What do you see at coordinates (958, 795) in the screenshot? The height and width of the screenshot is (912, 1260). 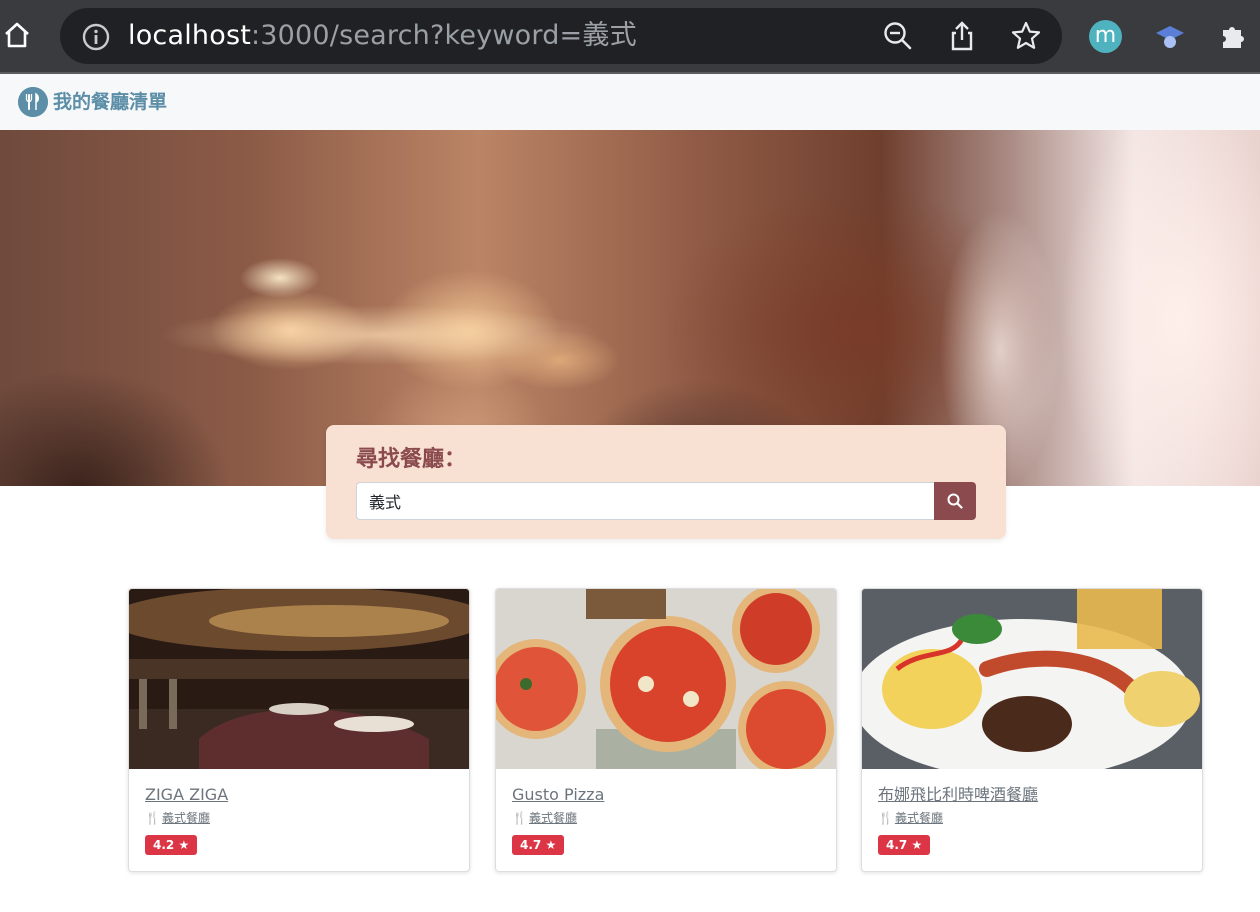 I see `restaurant-name: 布娜飛比利時啤酒餐廳` at bounding box center [958, 795].